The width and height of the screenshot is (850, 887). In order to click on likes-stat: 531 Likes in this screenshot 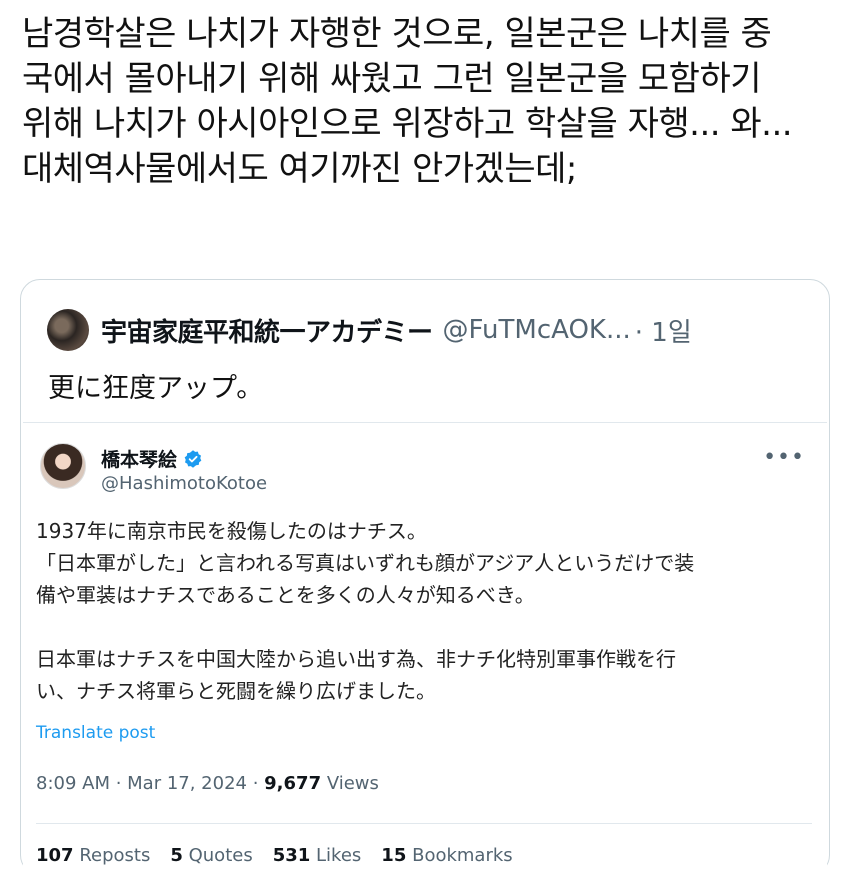, I will do `click(317, 855)`.